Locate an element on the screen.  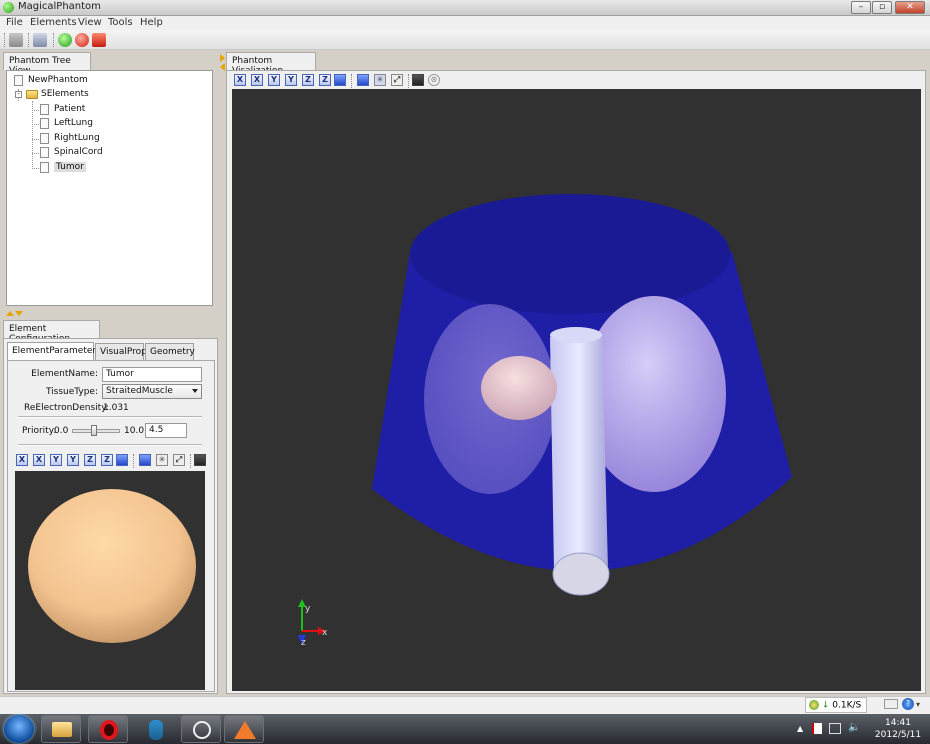
element-name-label: ElementName: is located at coordinates (64, 374).